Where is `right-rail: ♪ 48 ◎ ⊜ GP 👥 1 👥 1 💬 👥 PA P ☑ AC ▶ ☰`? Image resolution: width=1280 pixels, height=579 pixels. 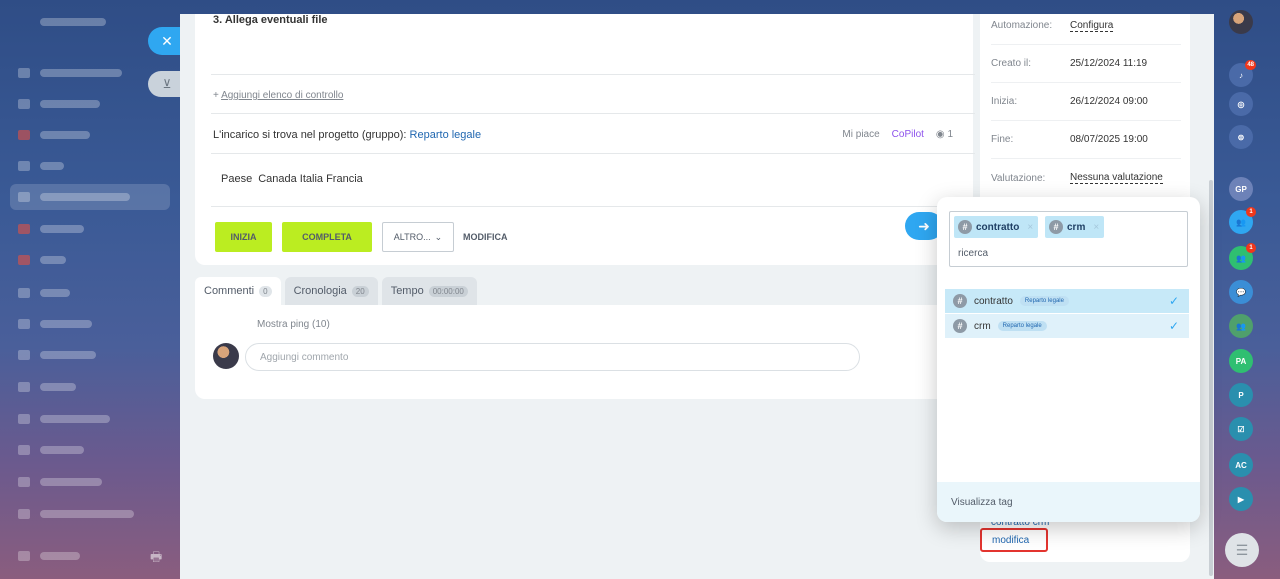
right-rail: ♪ 48 ◎ ⊜ GP 👥 1 👥 1 💬 👥 PA P ☑ AC ▶ ☰ is located at coordinates (1247, 289).